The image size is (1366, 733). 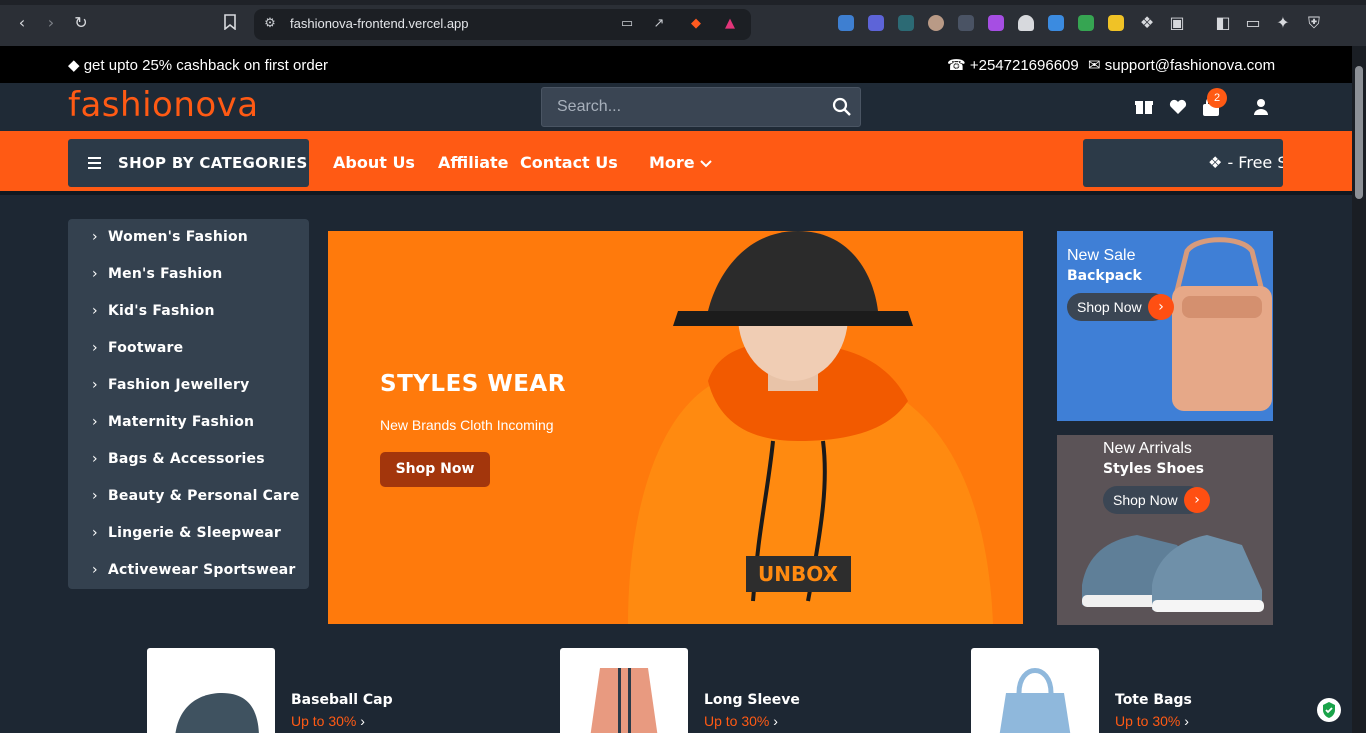 I want to click on product-name: Long Sleeve, so click(x=752, y=700).